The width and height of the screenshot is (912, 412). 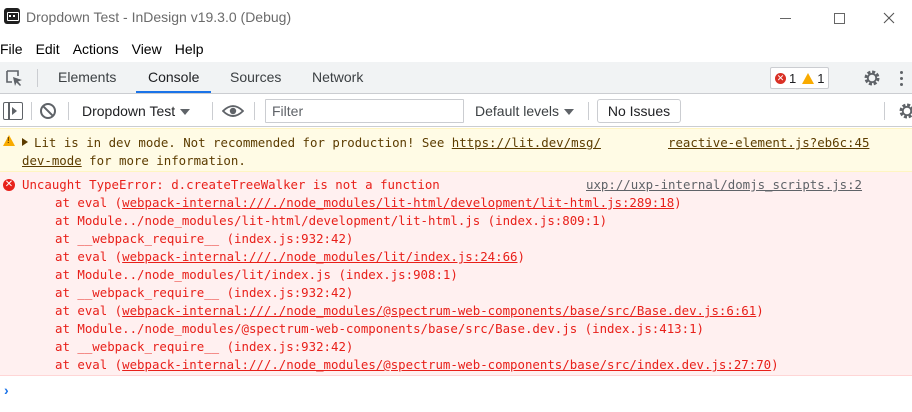 I want to click on menu-bar: File Edit Actions View Help, so click(x=456, y=49).